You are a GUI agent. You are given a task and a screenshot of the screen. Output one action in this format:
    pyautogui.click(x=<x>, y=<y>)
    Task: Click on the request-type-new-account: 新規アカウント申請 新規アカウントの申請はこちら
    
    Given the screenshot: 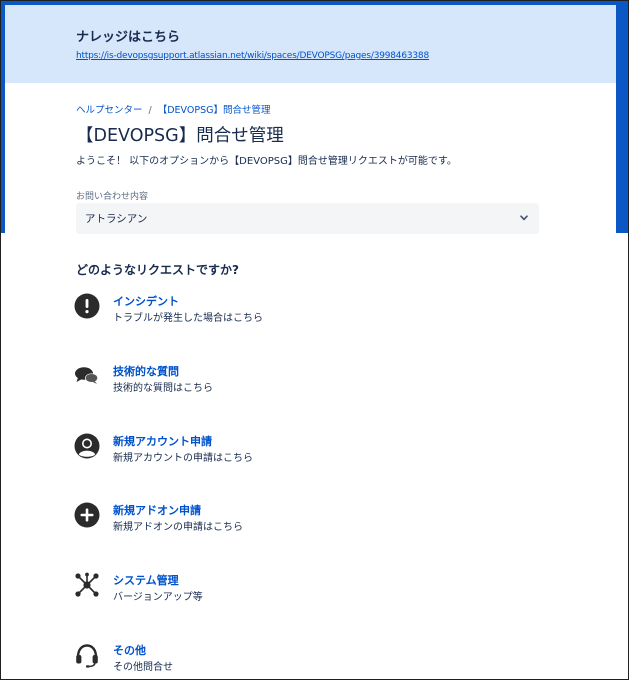 What is the action you would take?
    pyautogui.click(x=223, y=456)
    